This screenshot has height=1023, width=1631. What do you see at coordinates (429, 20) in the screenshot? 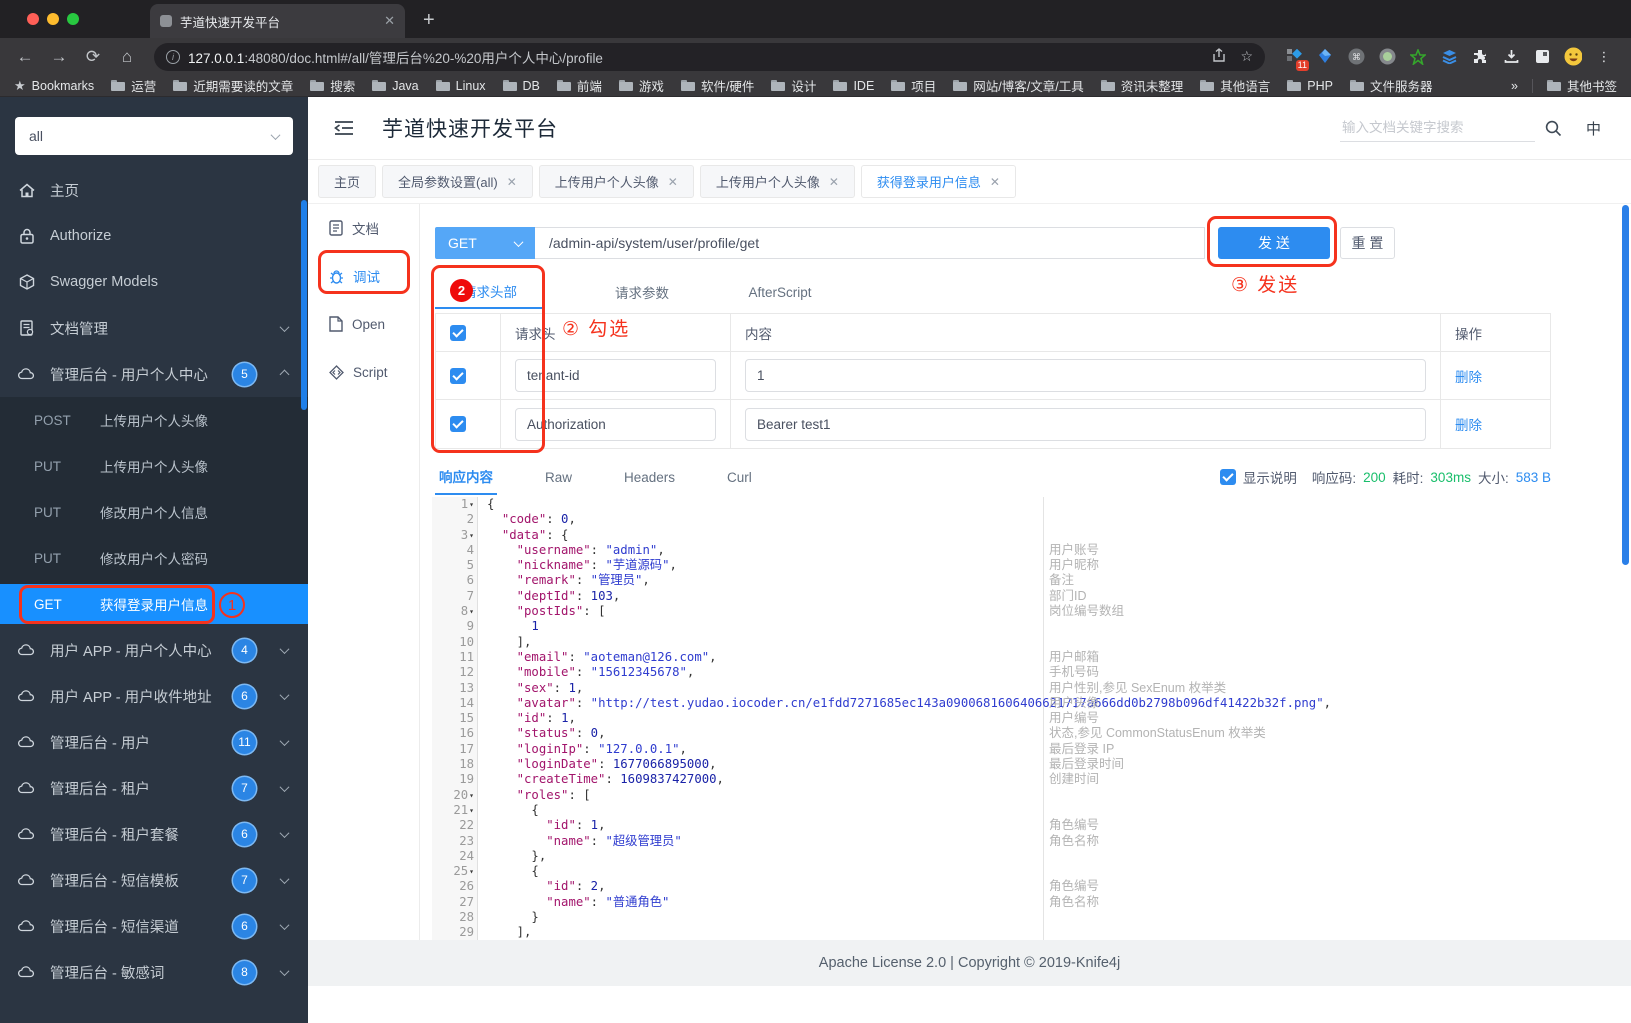
I see `new-tab-button: +` at bounding box center [429, 20].